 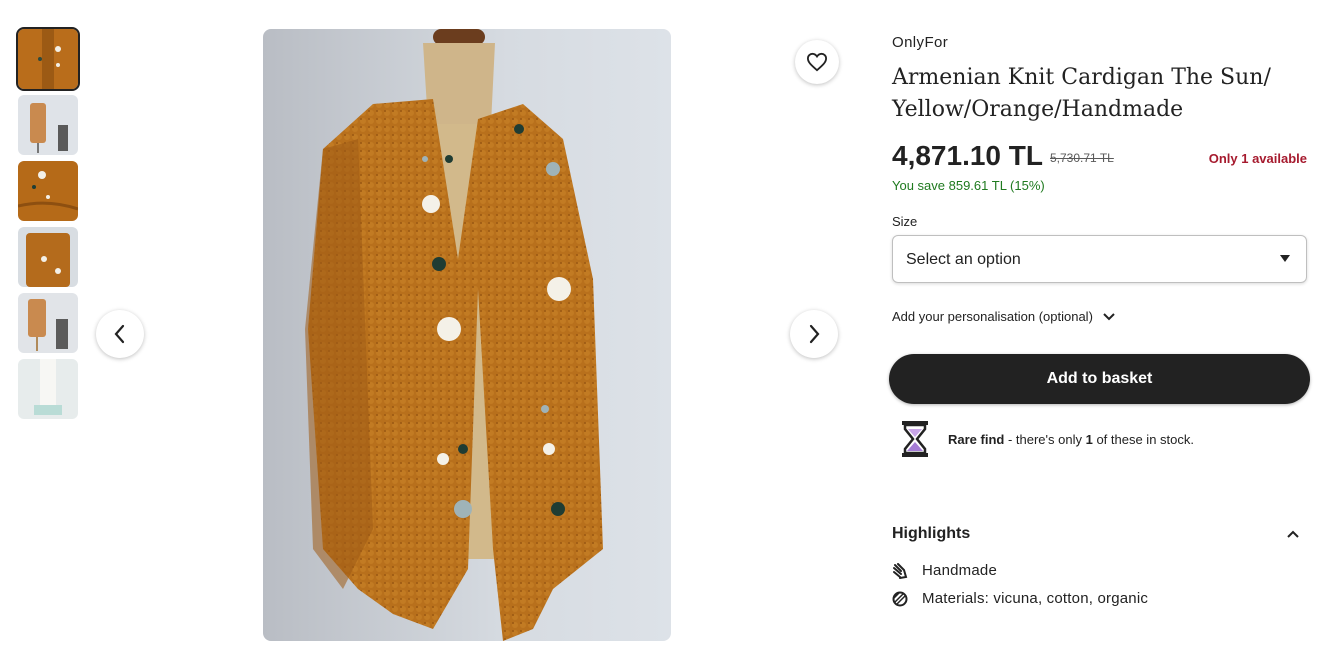 I want to click on highlights-heading: Highlights, so click(x=931, y=533).